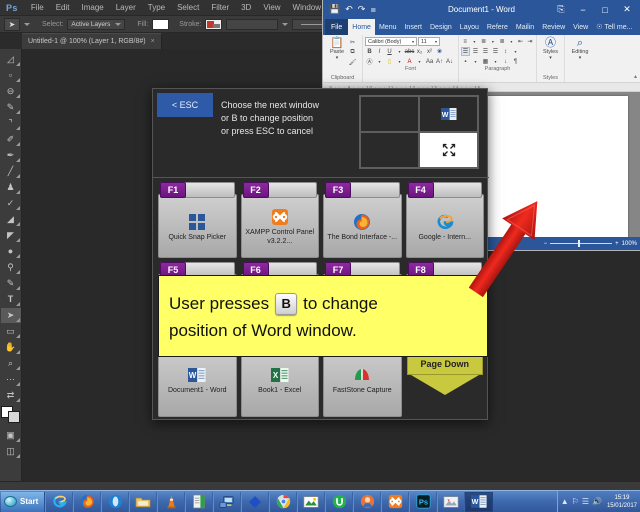 Image resolution: width=640 pixels, height=512 pixels. What do you see at coordinates (283, 501) in the screenshot?
I see `taskbar-chrome` at bounding box center [283, 501].